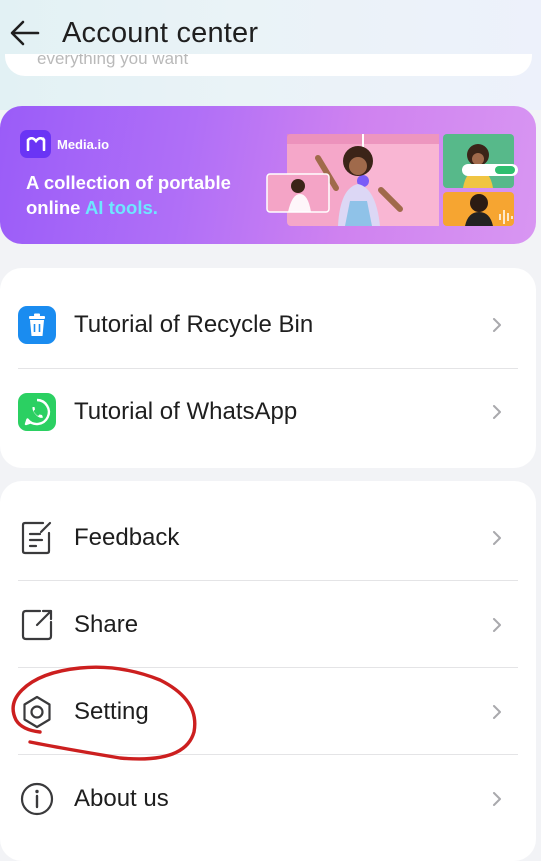 The width and height of the screenshot is (541, 861). I want to click on whatsapp-icon, so click(37, 412).